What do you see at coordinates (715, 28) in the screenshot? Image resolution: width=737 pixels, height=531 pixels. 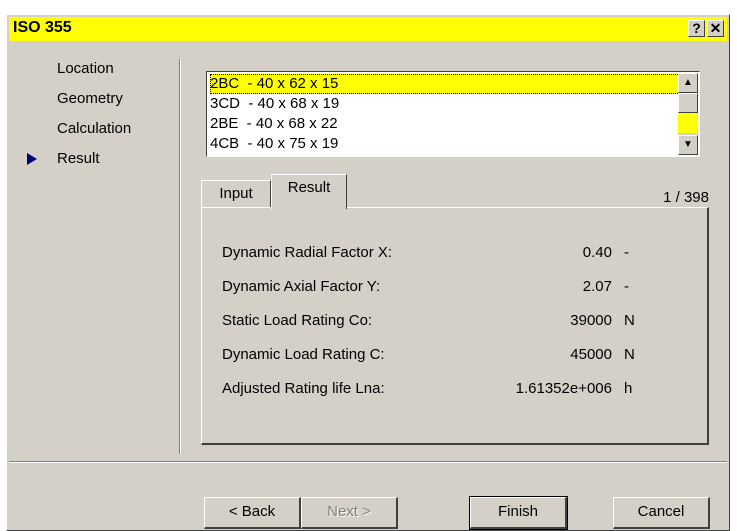 I see `close-button: ✕` at bounding box center [715, 28].